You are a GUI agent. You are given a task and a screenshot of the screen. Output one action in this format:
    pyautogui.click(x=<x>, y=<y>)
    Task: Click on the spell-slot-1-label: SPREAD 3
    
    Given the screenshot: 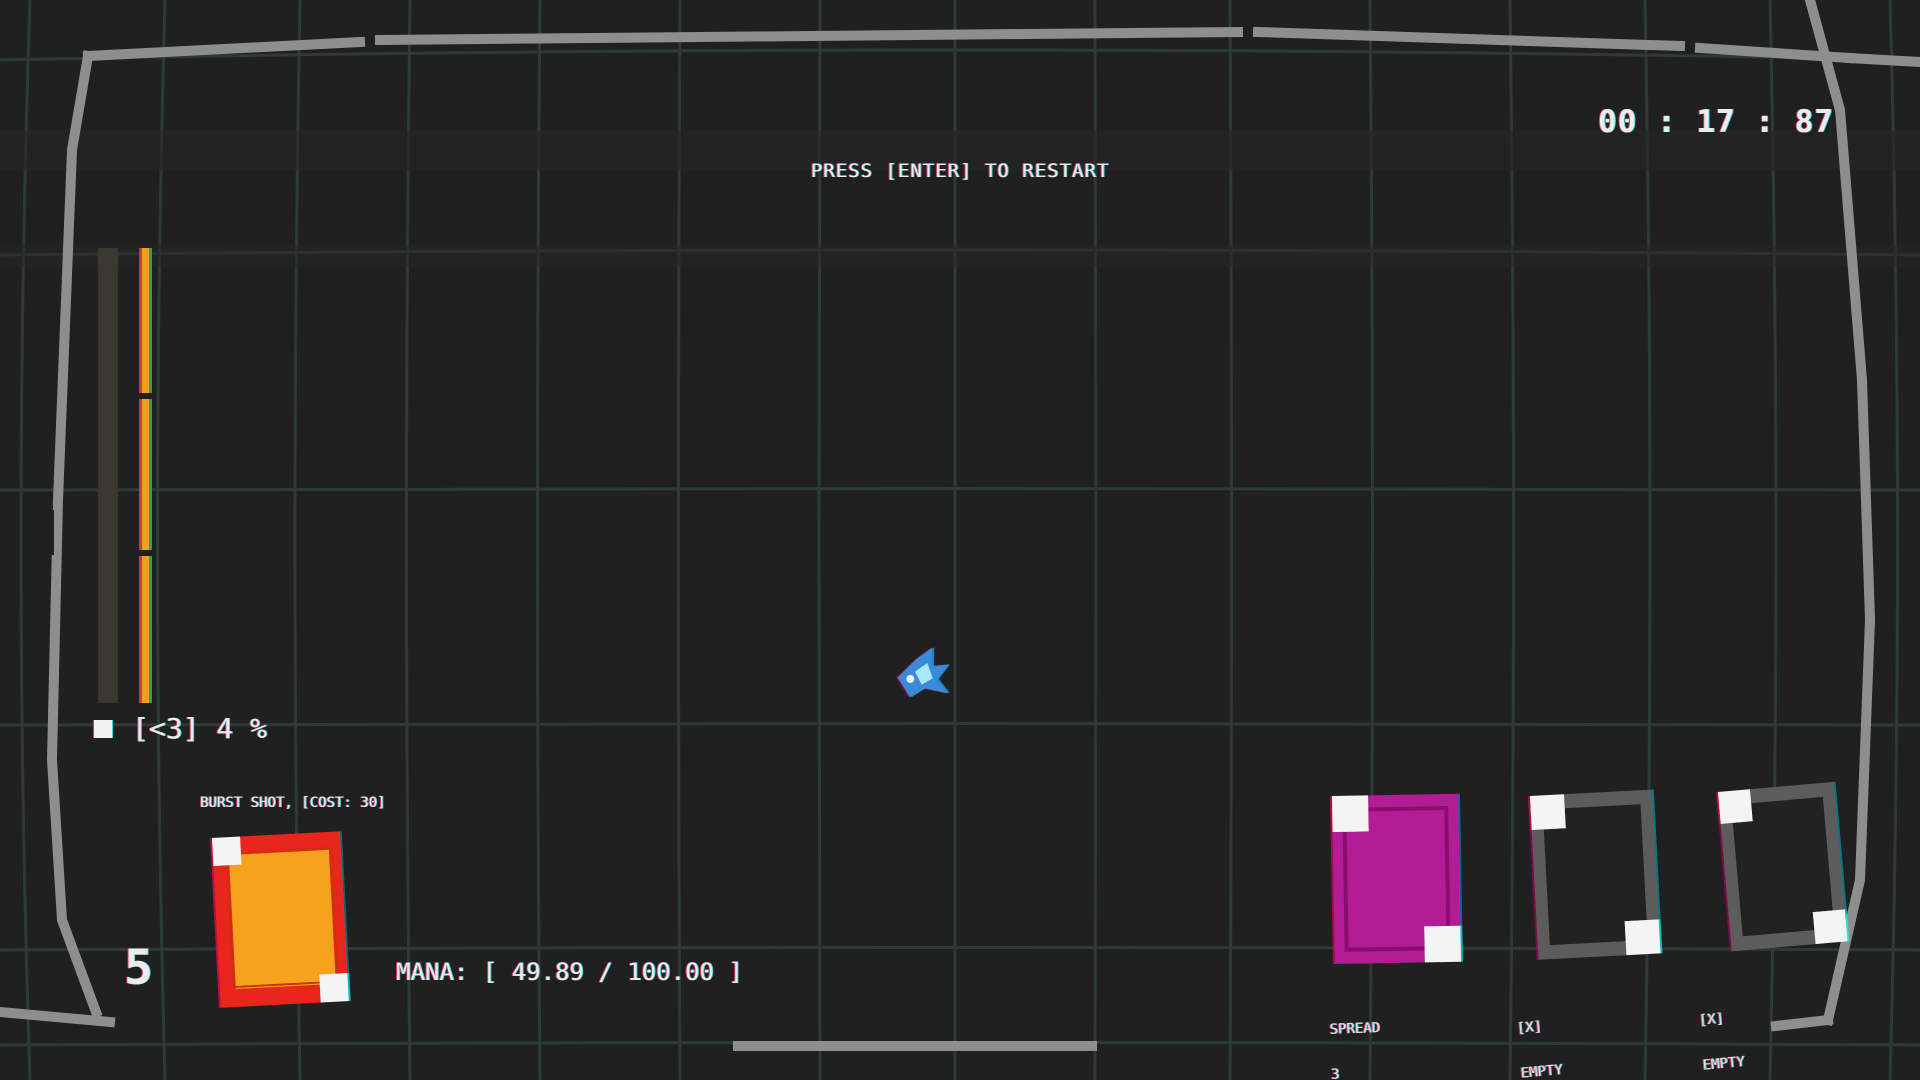 What is the action you would take?
    pyautogui.click(x=1355, y=1035)
    